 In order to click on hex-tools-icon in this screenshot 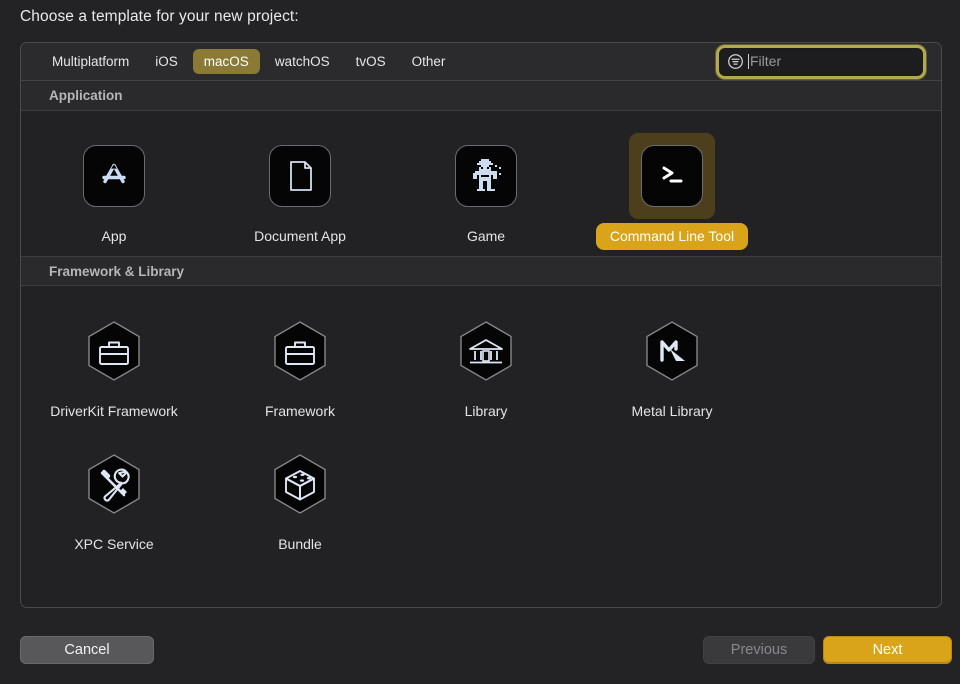, I will do `click(114, 484)`.